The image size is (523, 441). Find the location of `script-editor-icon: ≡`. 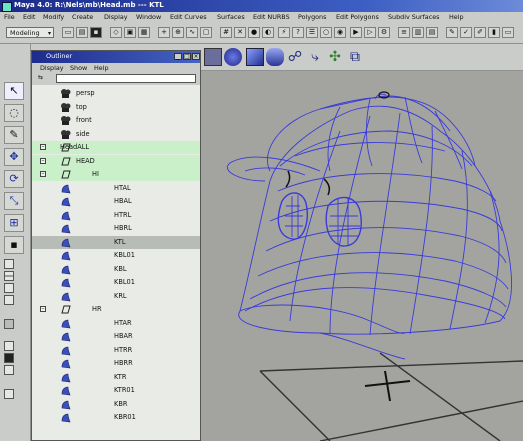

script-editor-icon: ≡ is located at coordinates (404, 32).